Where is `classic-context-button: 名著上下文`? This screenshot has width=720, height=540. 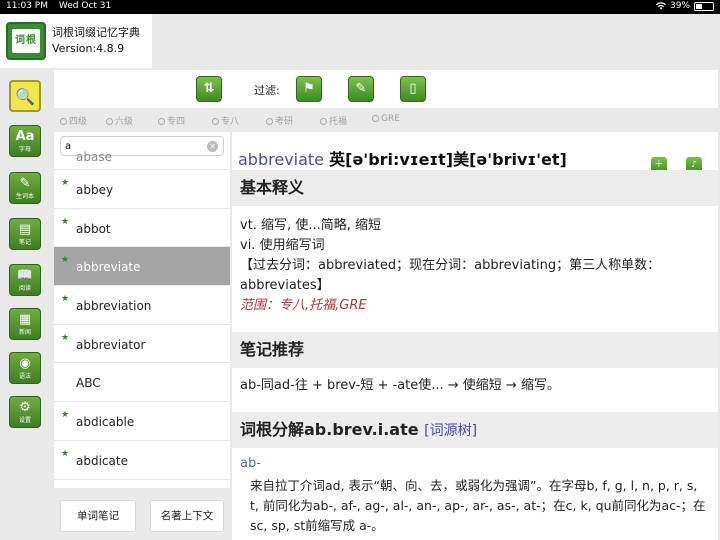
classic-context-button: 名著上下文 is located at coordinates (187, 516).